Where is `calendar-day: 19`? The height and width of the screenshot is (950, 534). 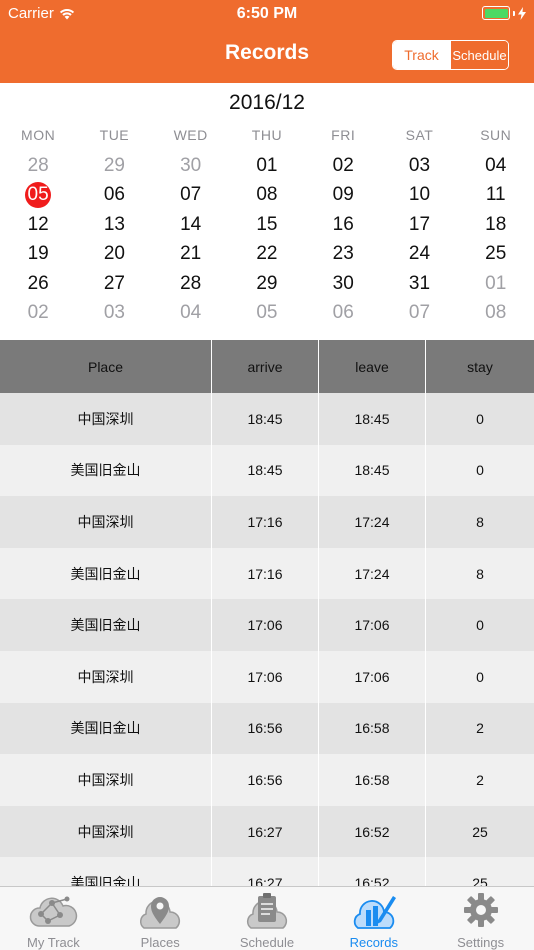 calendar-day: 19 is located at coordinates (38, 255).